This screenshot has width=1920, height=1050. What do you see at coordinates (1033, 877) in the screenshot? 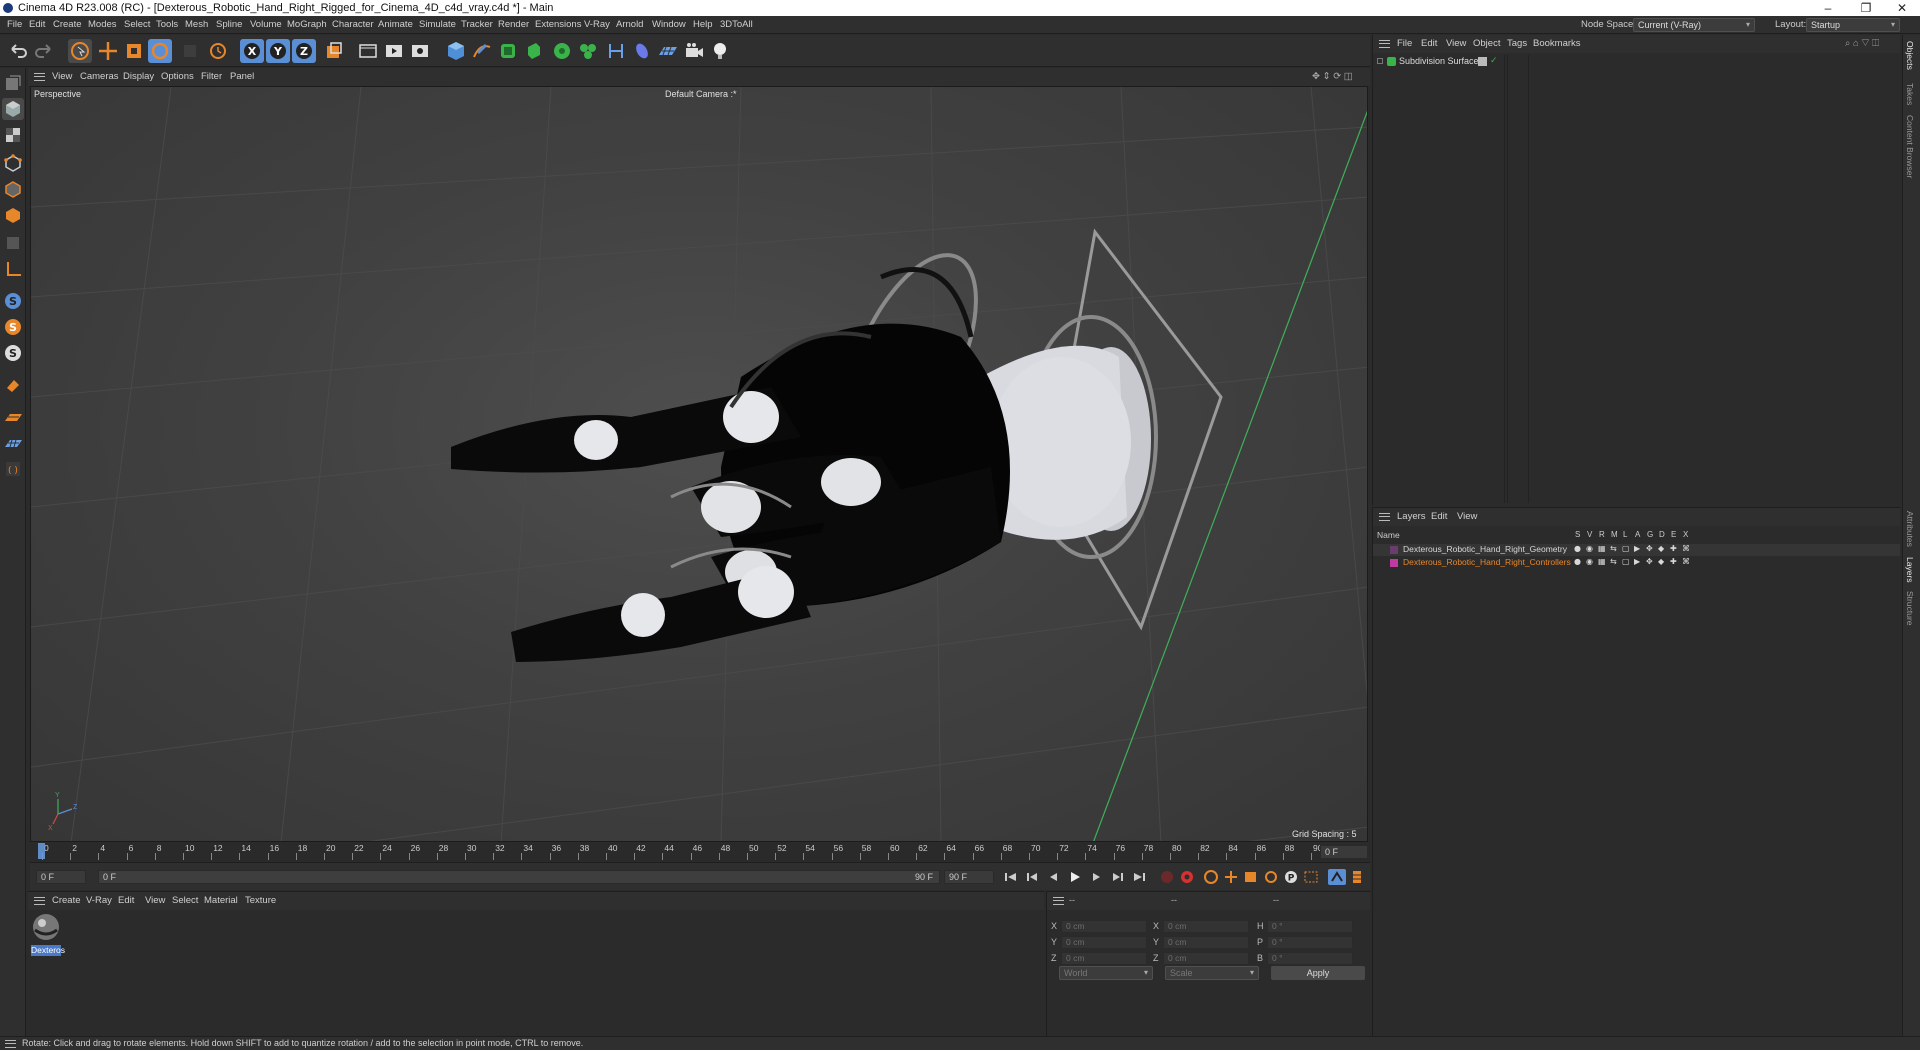
I see `previous-keyframe-icon` at bounding box center [1033, 877].